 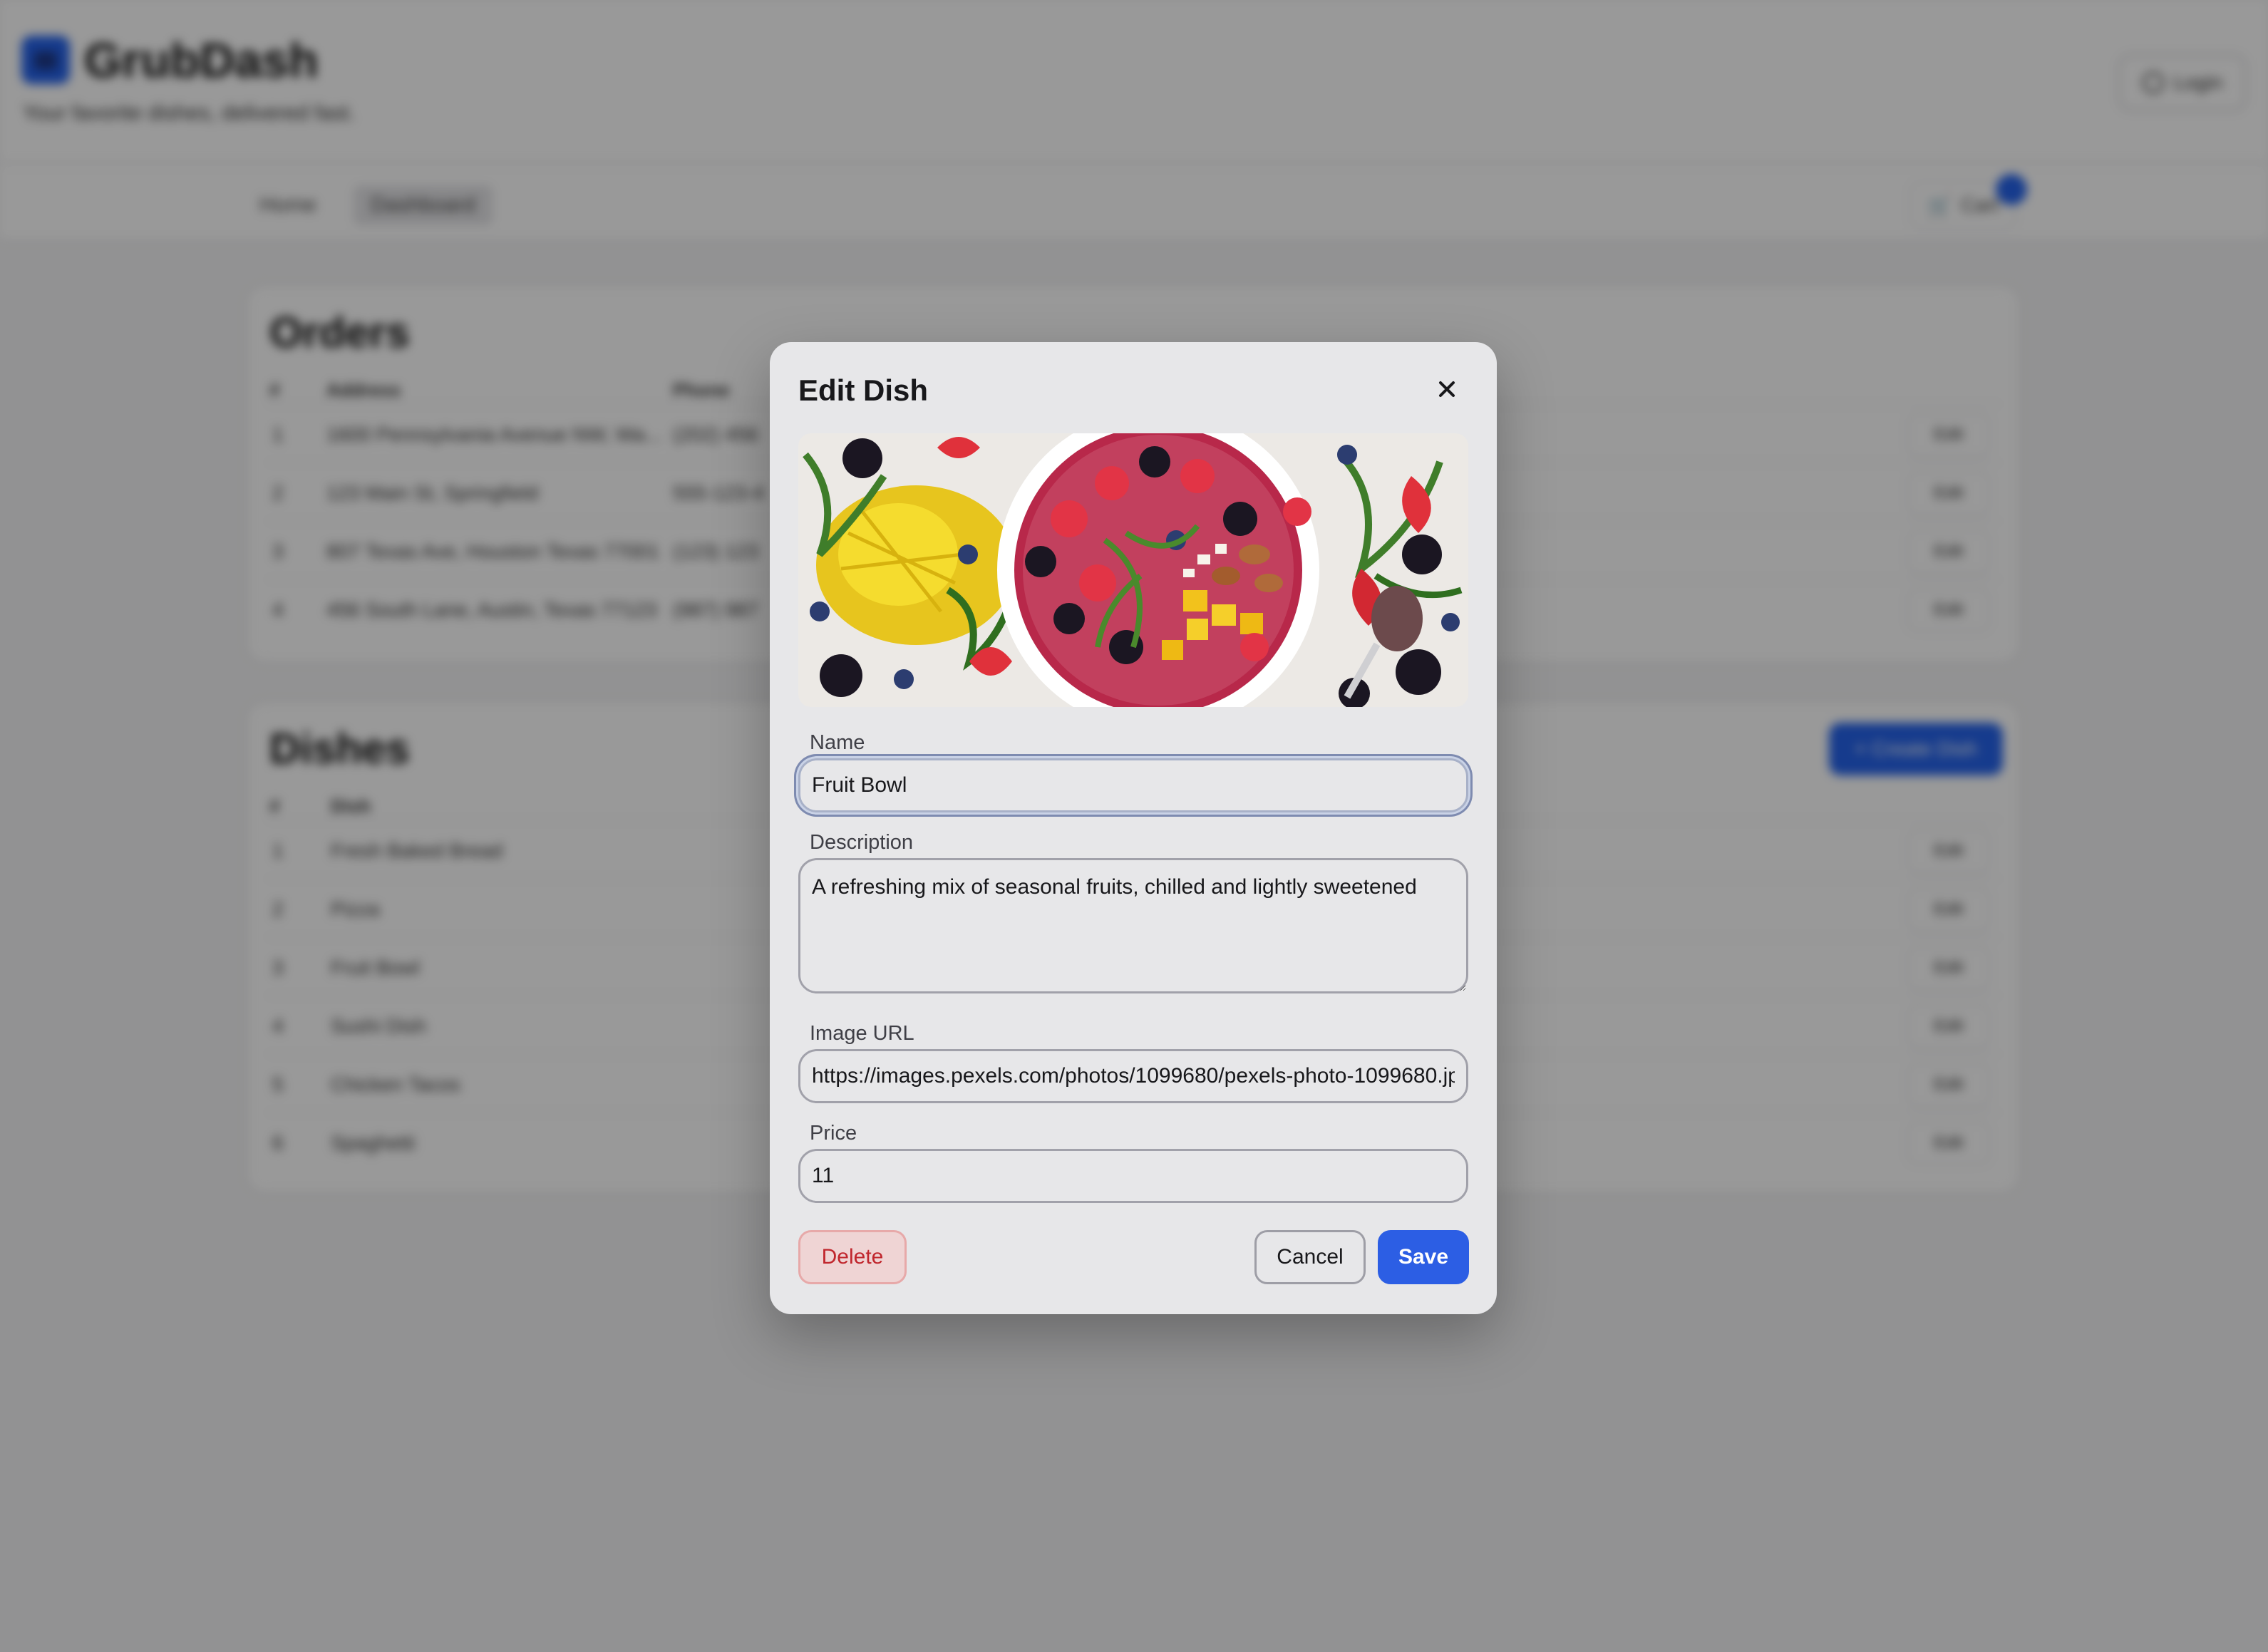 I want to click on dish-image, so click(x=1133, y=570).